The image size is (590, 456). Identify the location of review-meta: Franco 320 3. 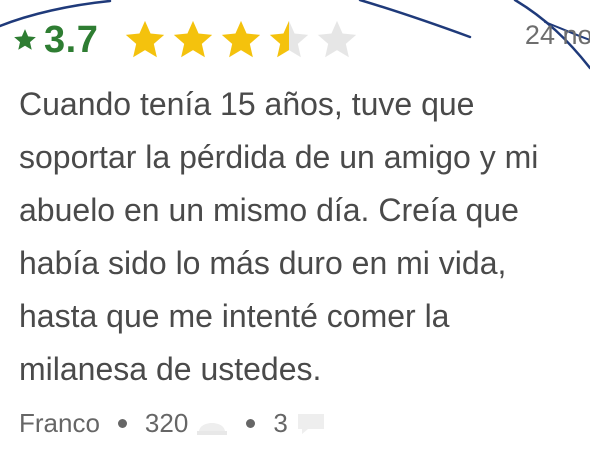
(173, 423).